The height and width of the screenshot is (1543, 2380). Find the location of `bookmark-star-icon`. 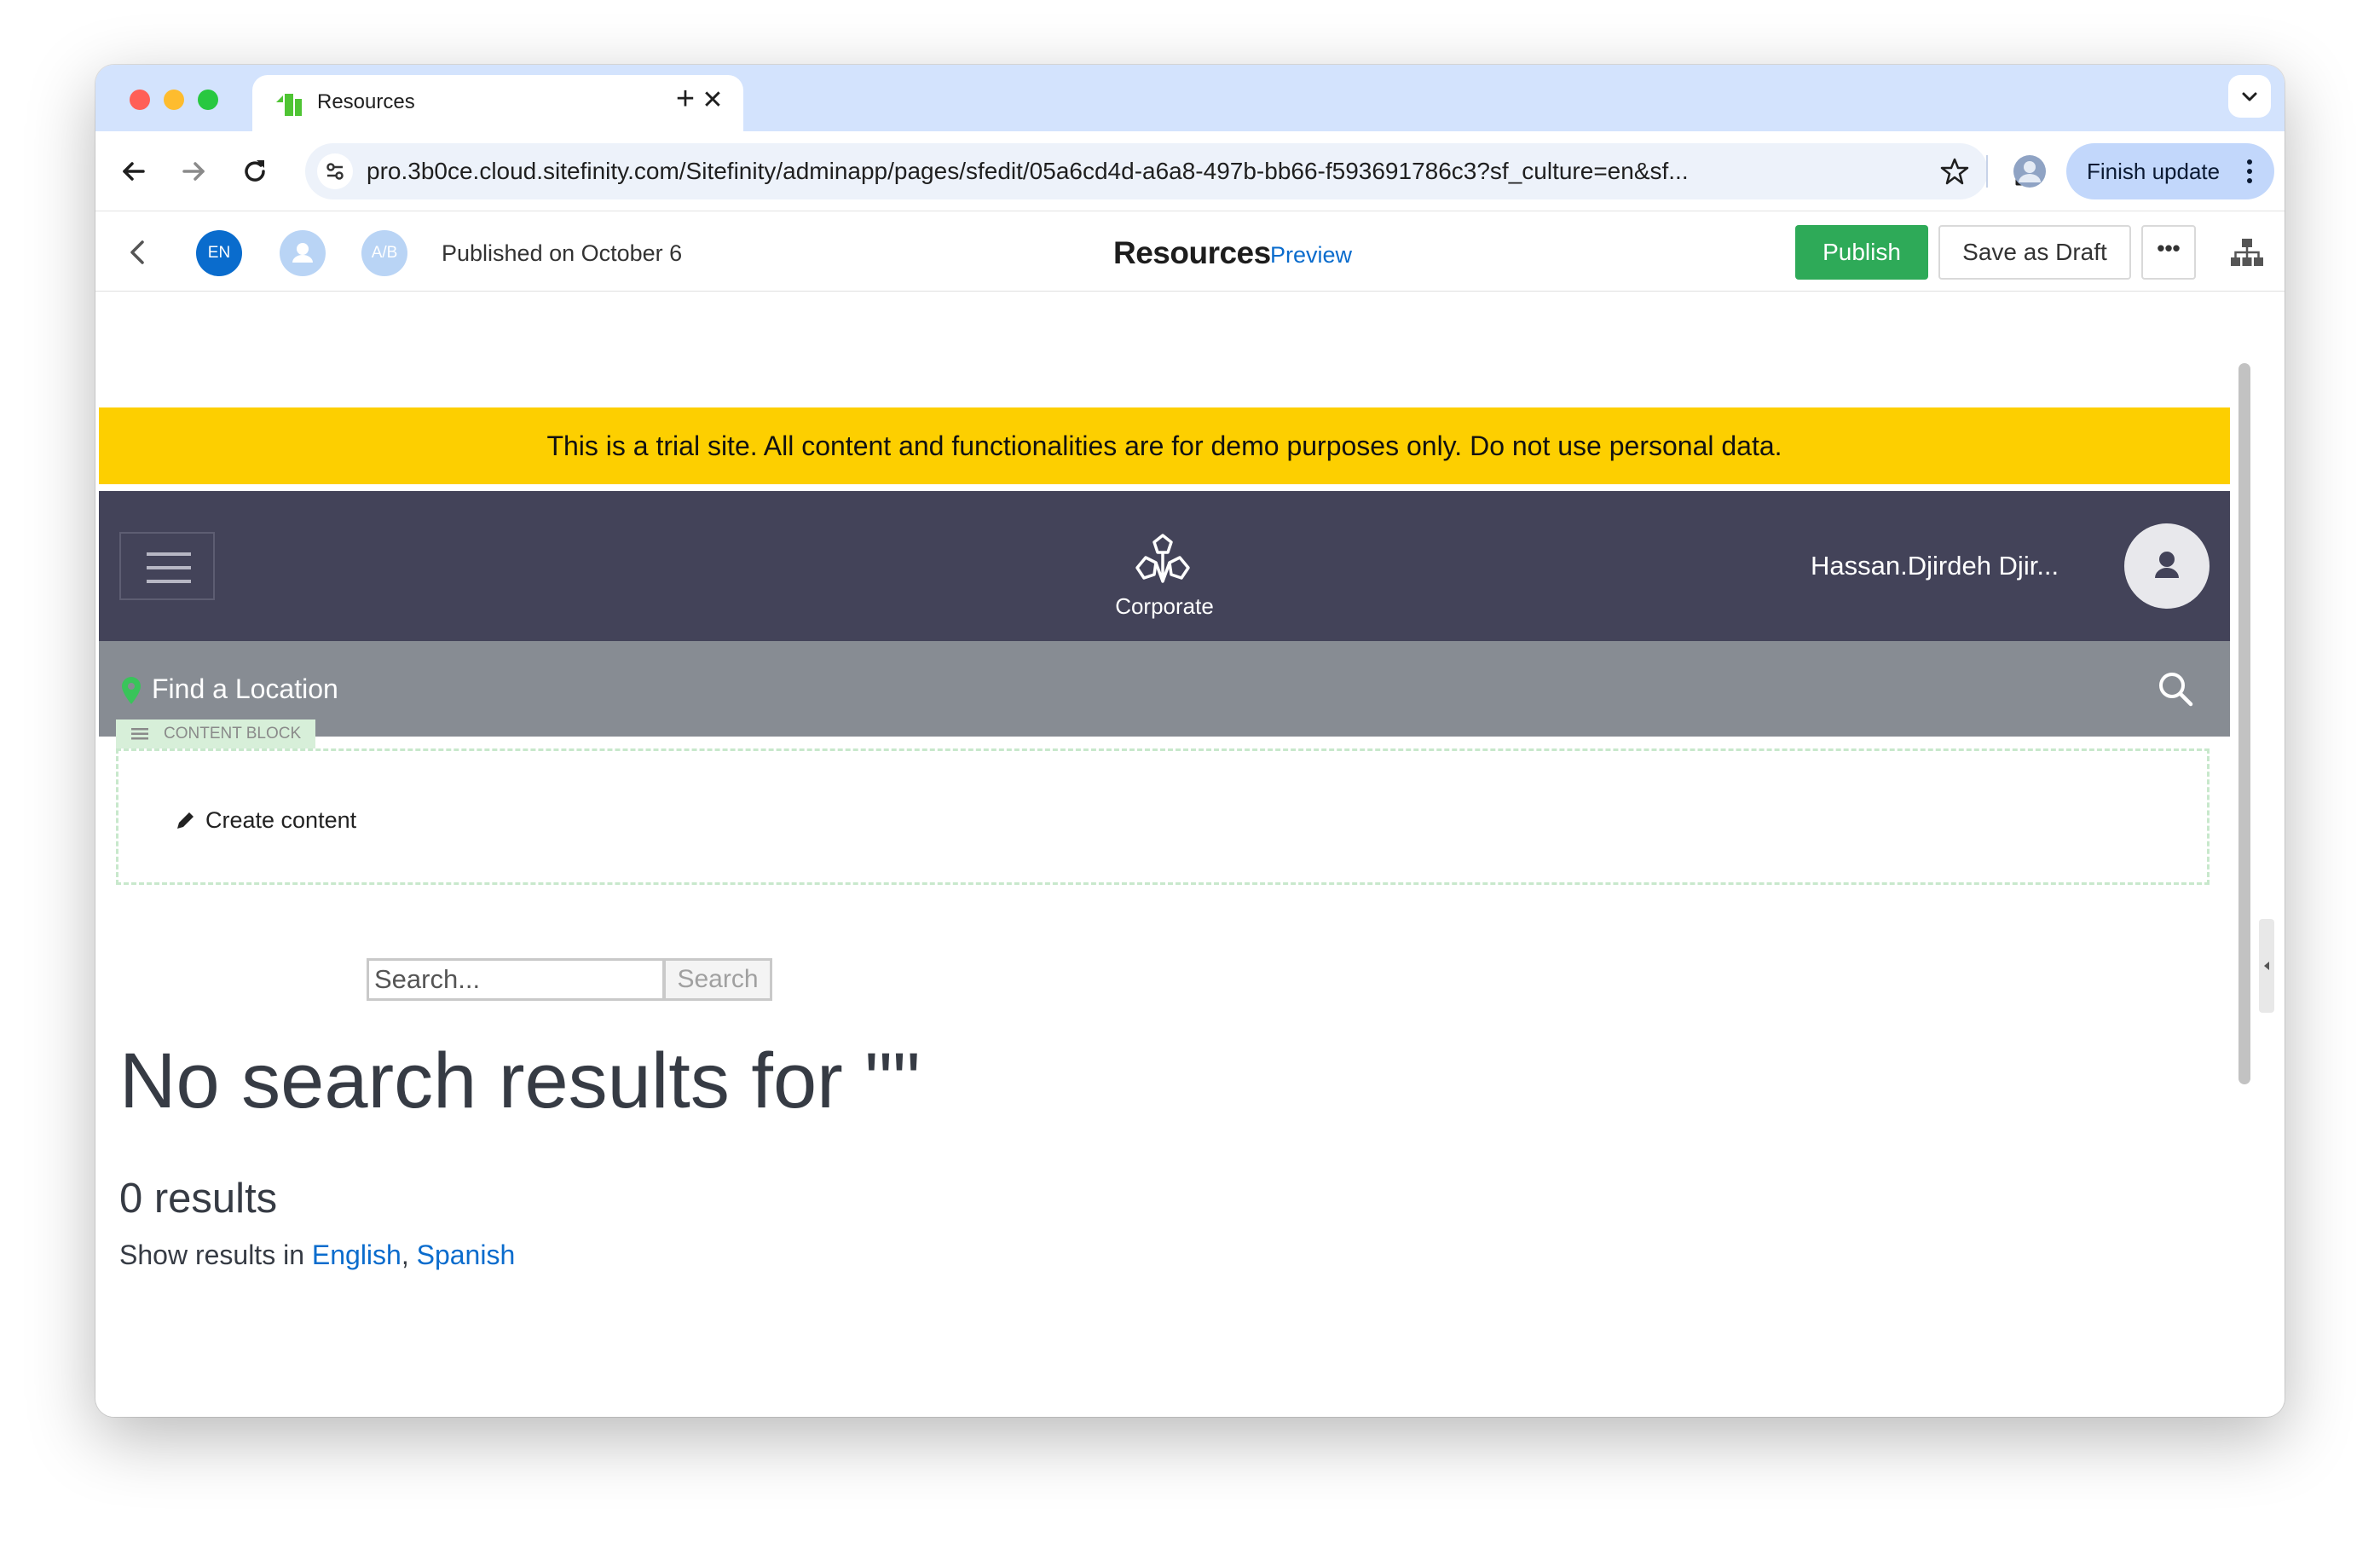

bookmark-star-icon is located at coordinates (1954, 171).